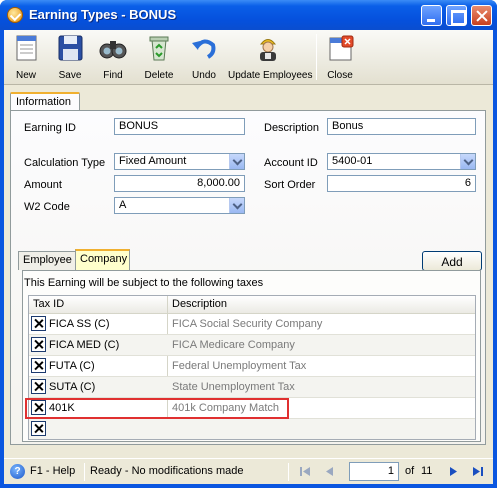 This screenshot has width=497, height=488. I want to click on employee-worker-icon, so click(268, 48).